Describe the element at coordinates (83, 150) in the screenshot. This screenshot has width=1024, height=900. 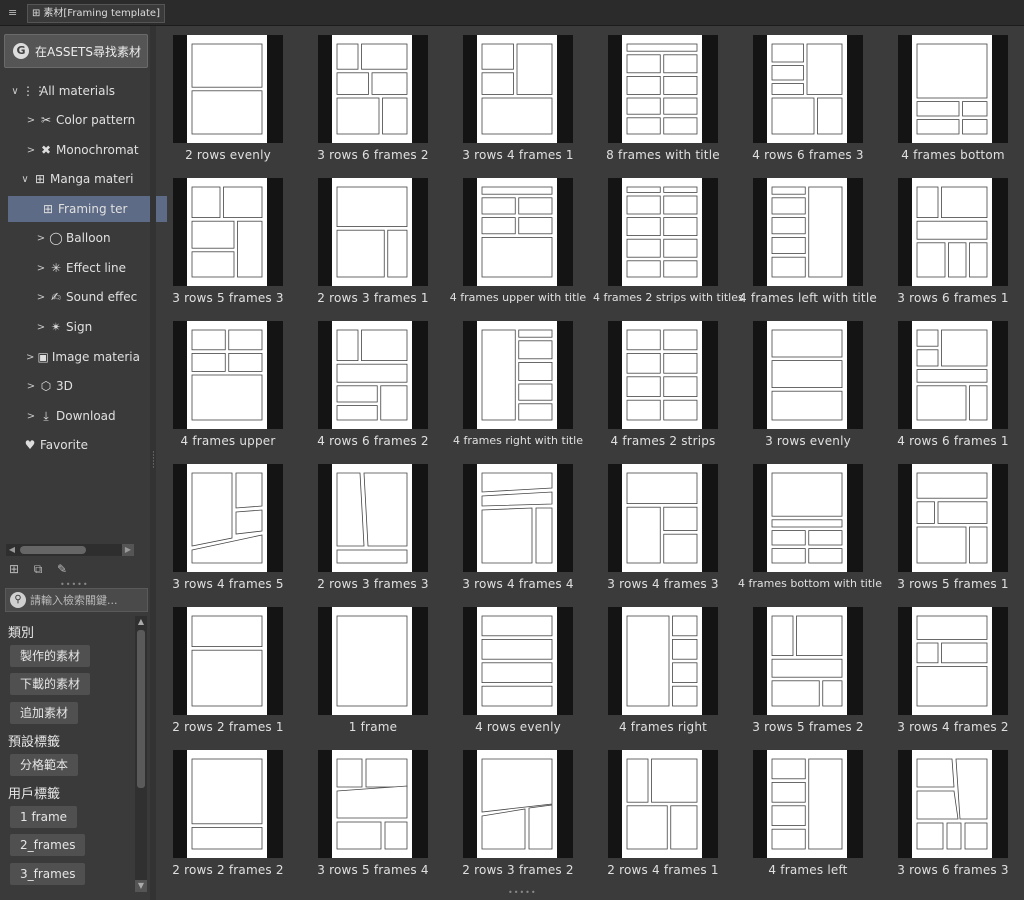
I see `tree-item-monochromat: > ✖ Monochromat` at that location.